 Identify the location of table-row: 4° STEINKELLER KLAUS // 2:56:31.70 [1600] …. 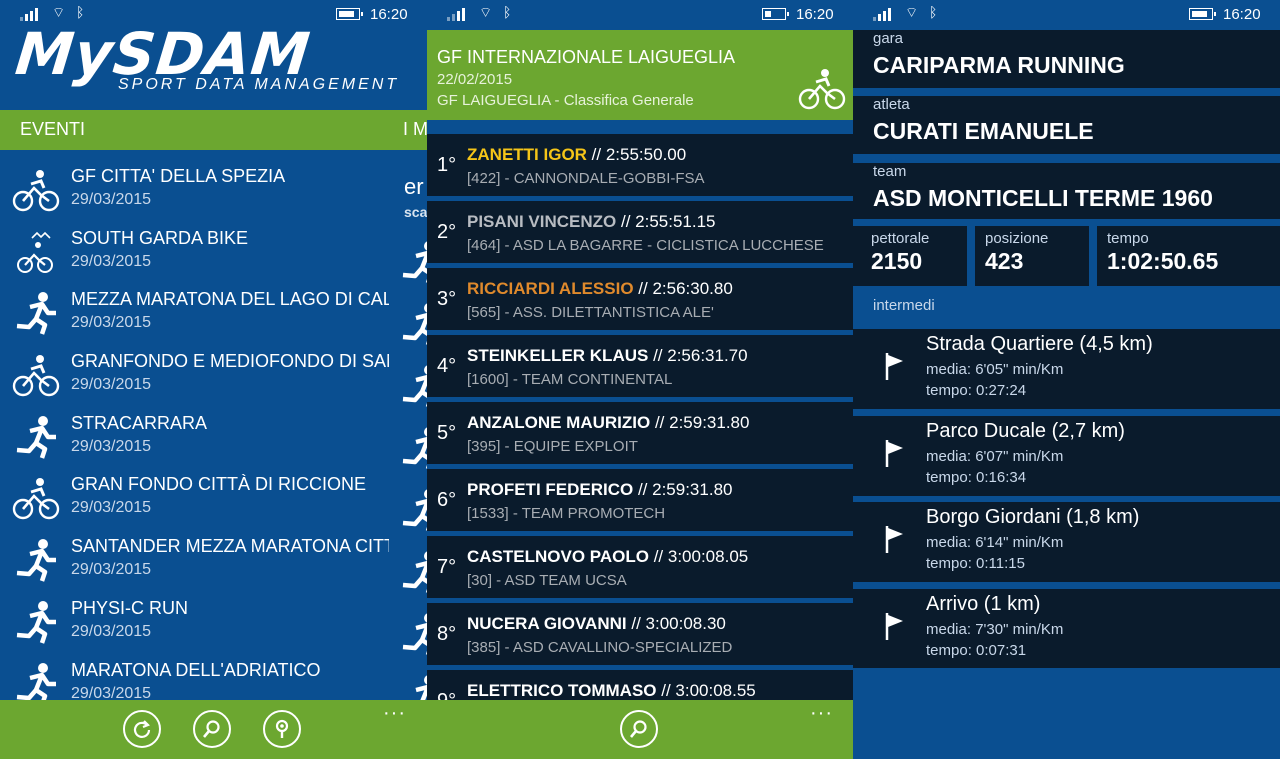
(640, 366).